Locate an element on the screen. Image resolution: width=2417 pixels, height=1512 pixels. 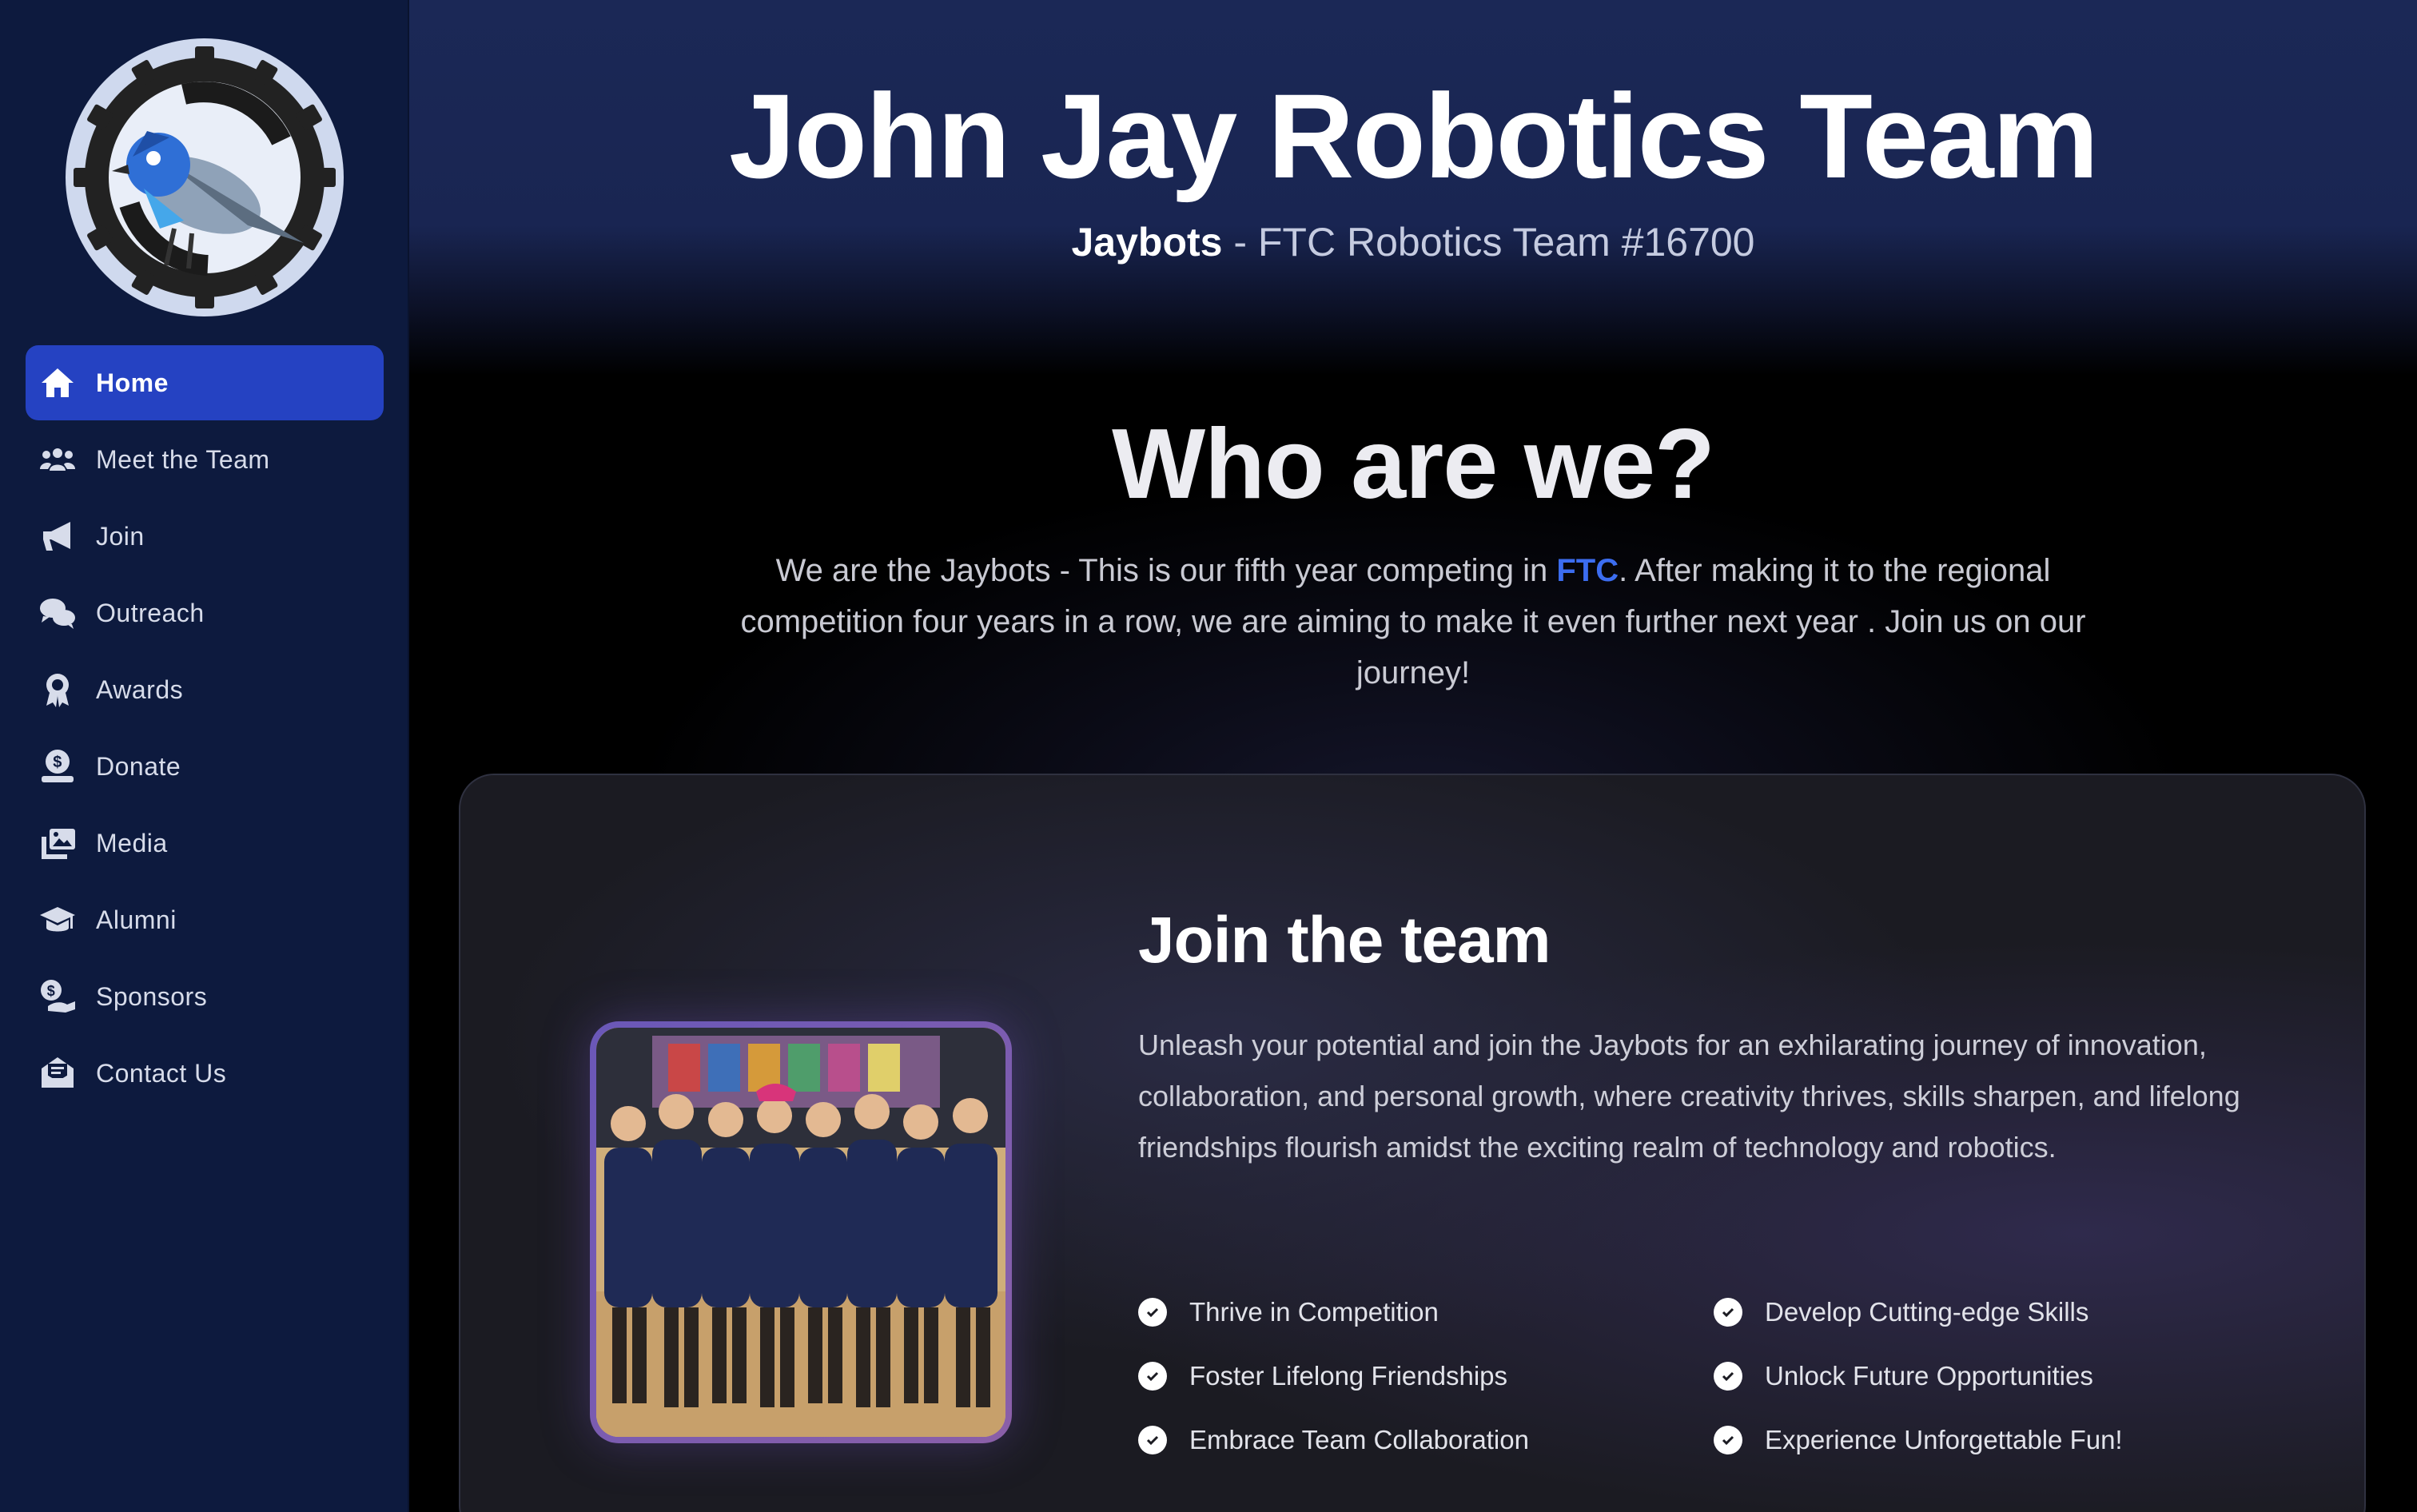
sidebar-item-alumni: Alumni is located at coordinates (205, 919).